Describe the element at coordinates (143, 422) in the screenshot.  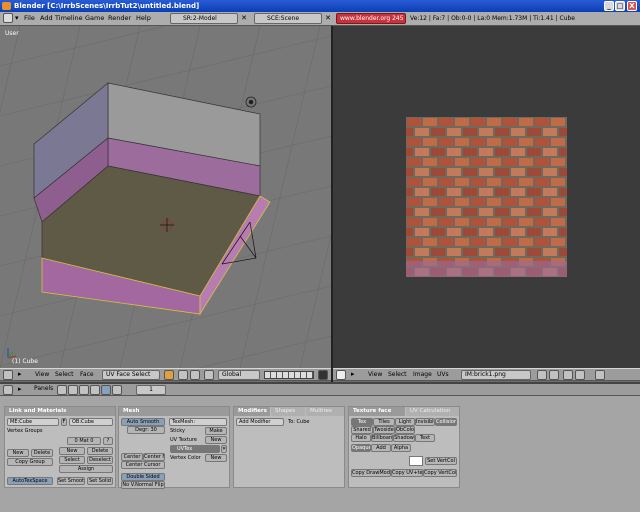
I see `auto-smooth-button: Auto Smooth` at that location.